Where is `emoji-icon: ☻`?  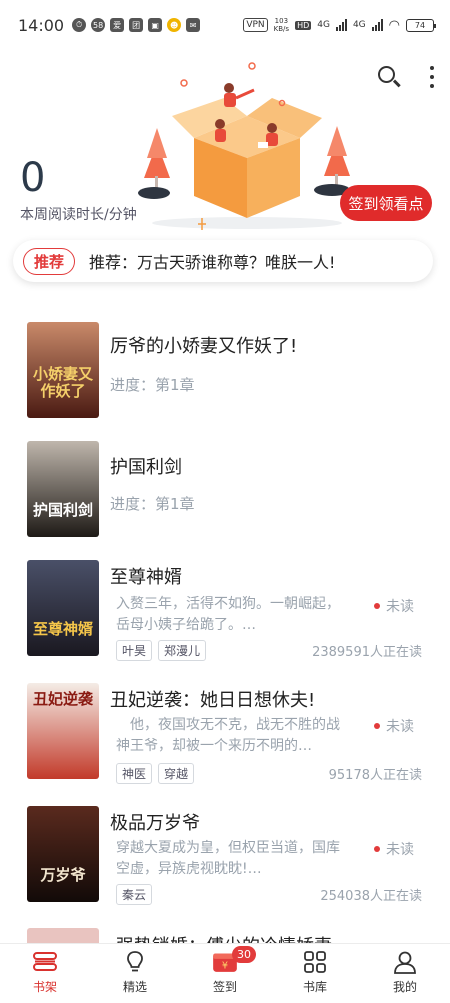 emoji-icon: ☻ is located at coordinates (174, 25).